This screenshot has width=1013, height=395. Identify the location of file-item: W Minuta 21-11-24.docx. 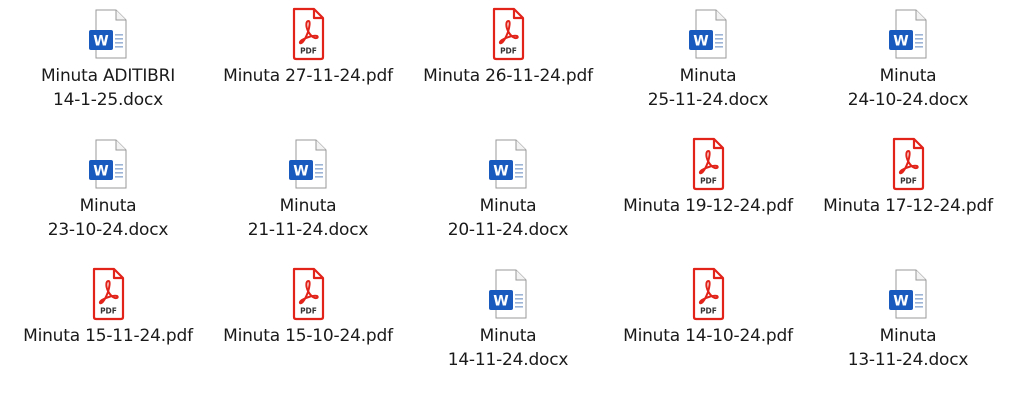
(308, 195).